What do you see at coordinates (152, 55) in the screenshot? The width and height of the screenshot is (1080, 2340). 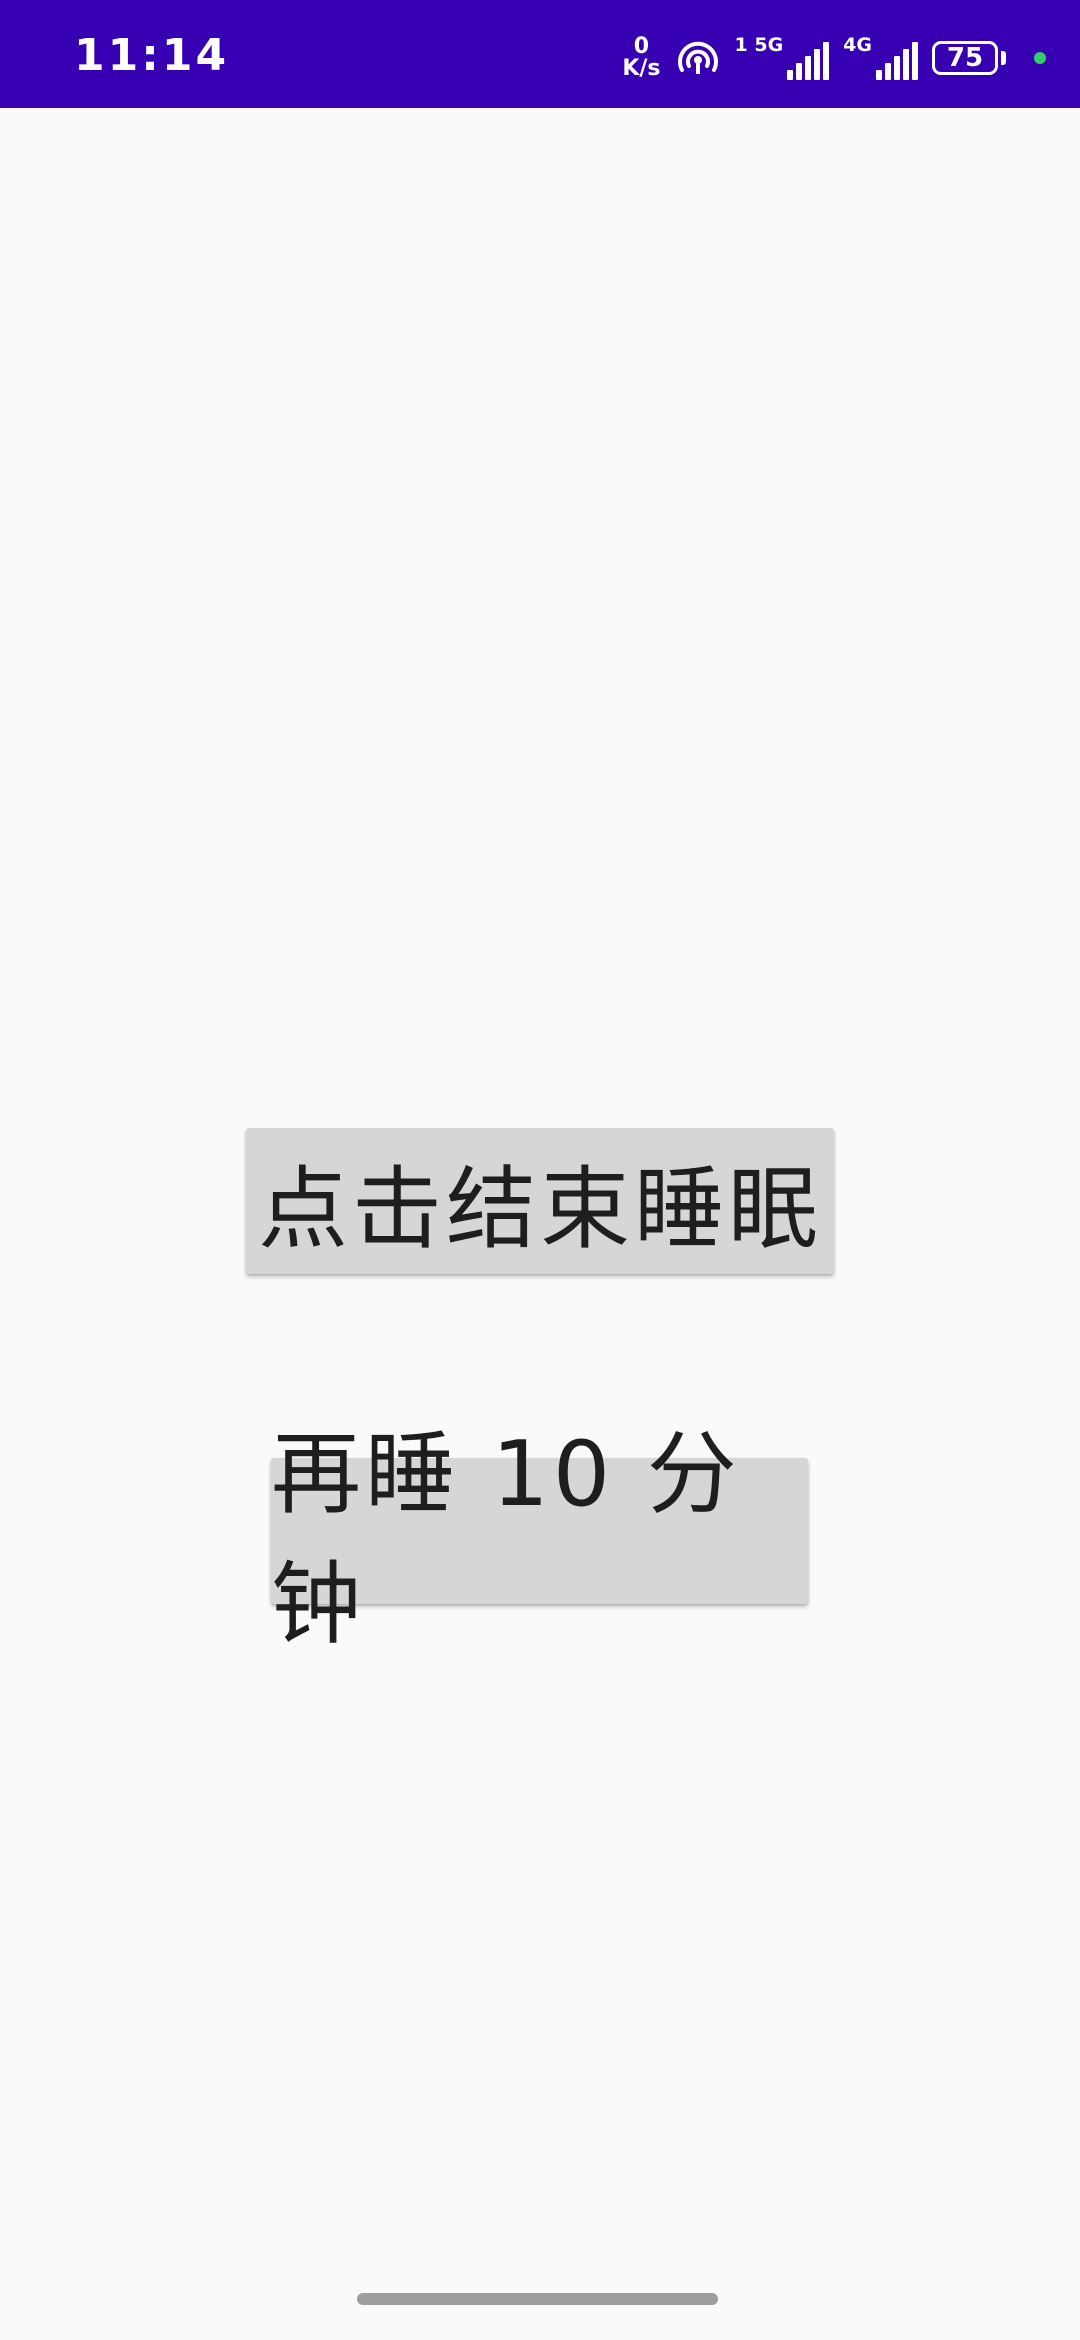 I see `status-time: 11:14` at bounding box center [152, 55].